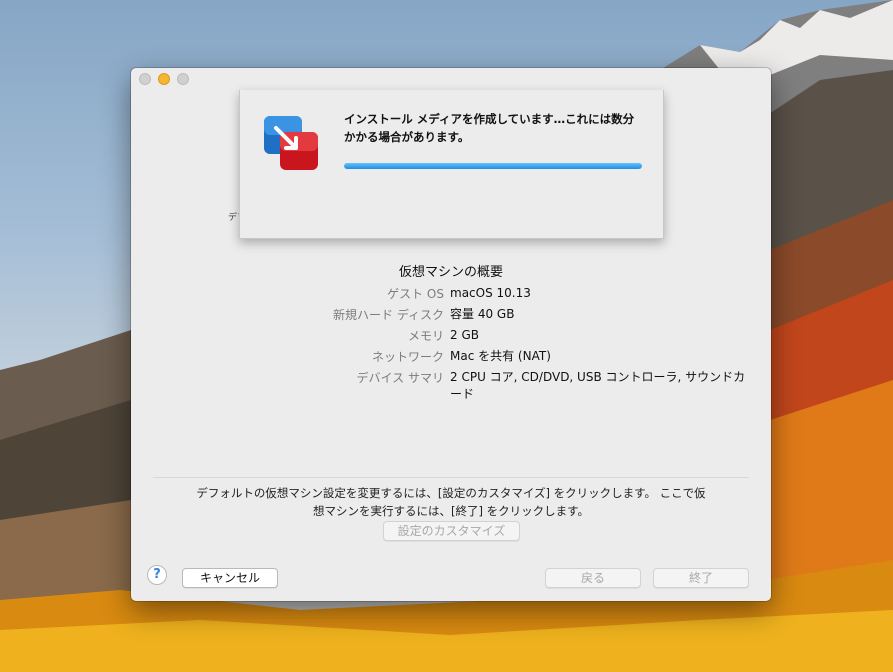  What do you see at coordinates (451, 477) in the screenshot?
I see `divider` at bounding box center [451, 477].